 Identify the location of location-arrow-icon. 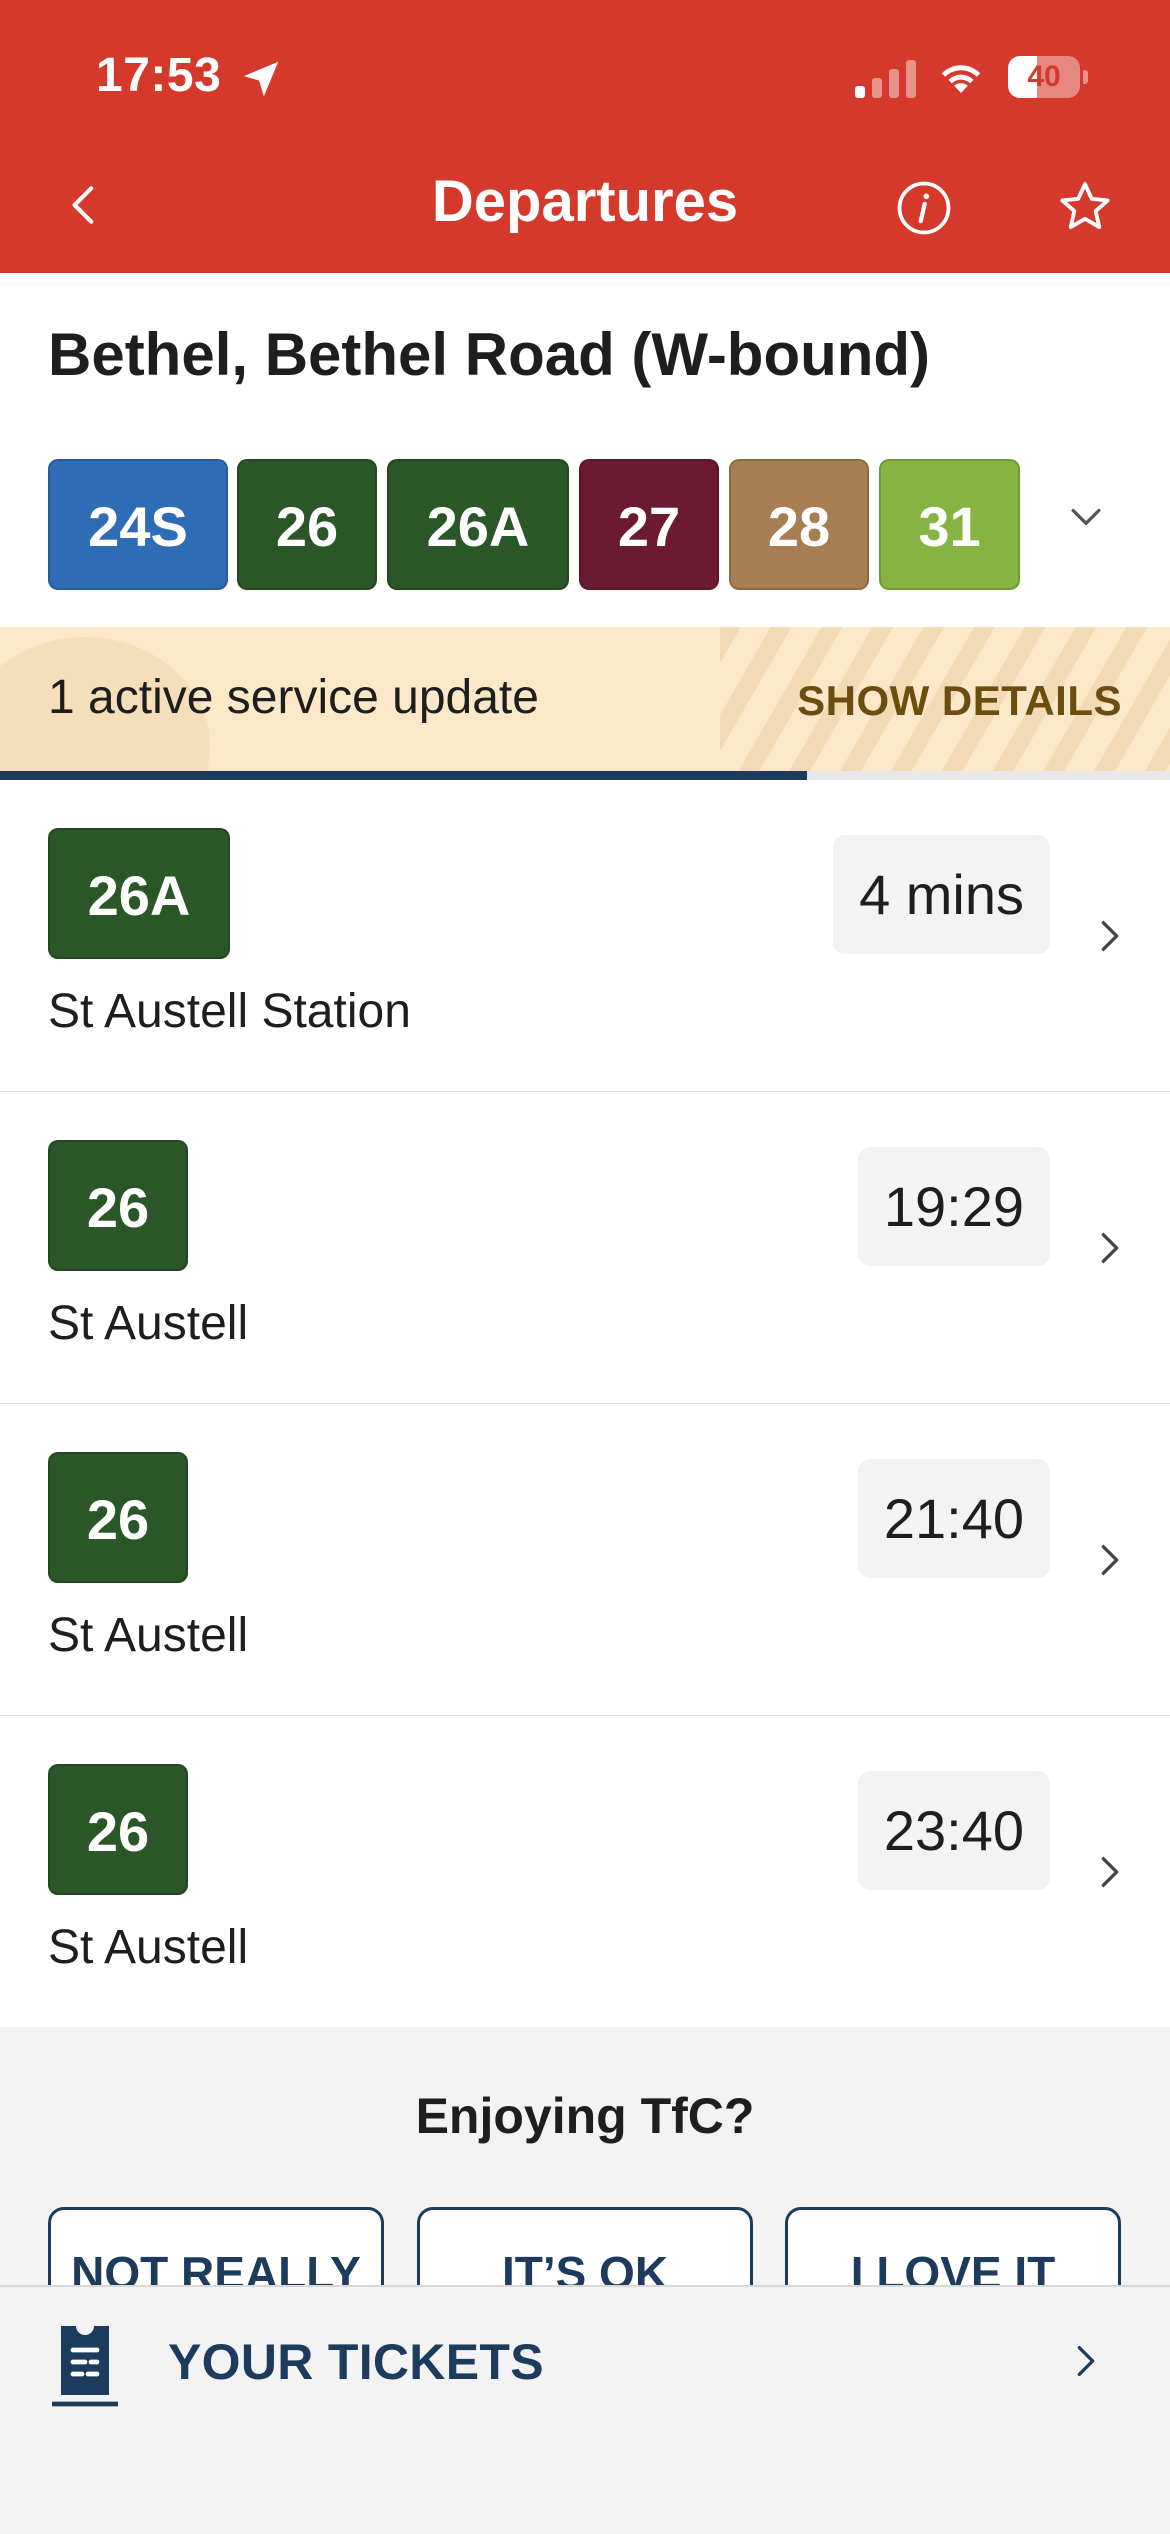
(261, 79).